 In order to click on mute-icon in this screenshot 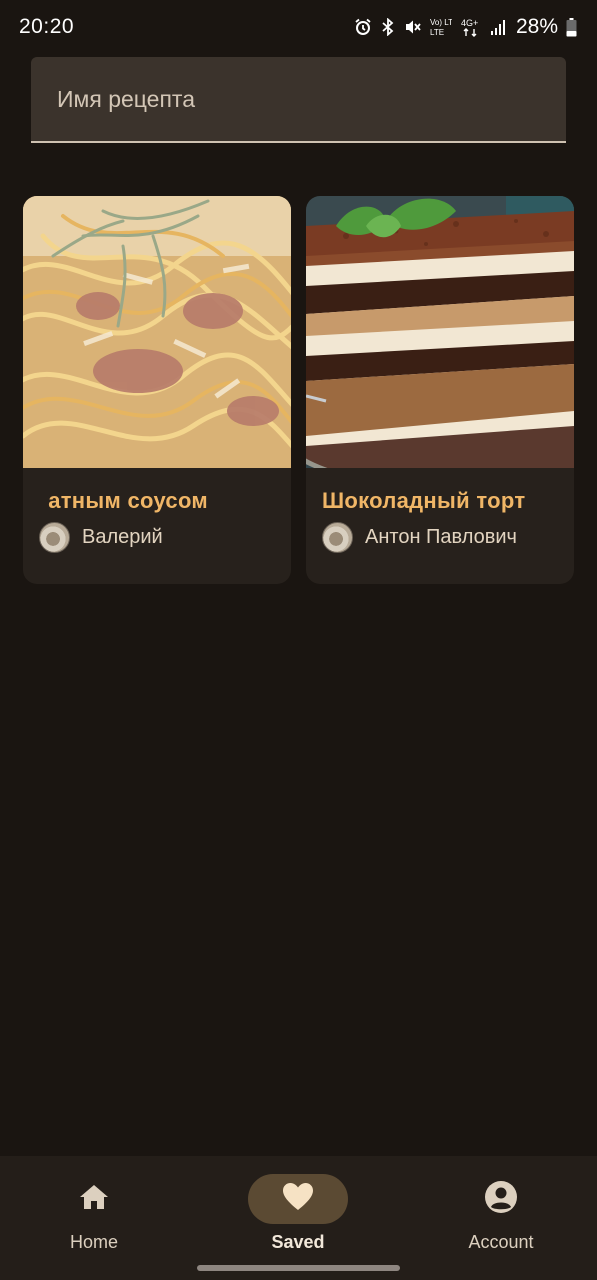, I will do `click(413, 27)`.